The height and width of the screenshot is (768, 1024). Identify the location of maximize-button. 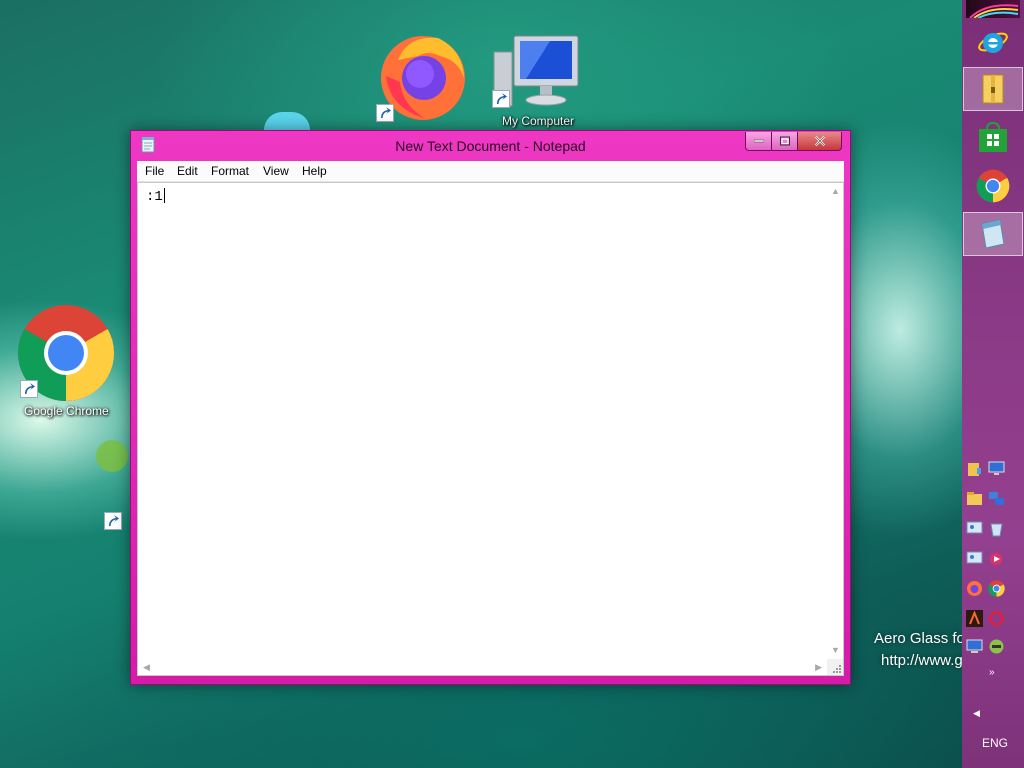
(785, 141).